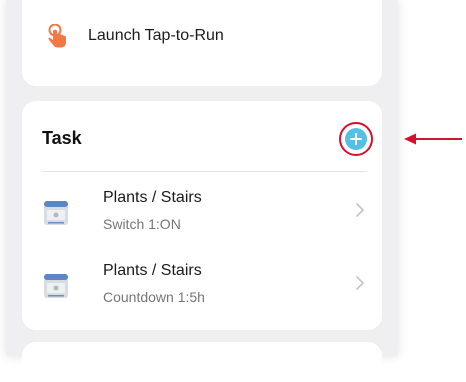  What do you see at coordinates (57, 36) in the screenshot?
I see `tap-hand-icon` at bounding box center [57, 36].